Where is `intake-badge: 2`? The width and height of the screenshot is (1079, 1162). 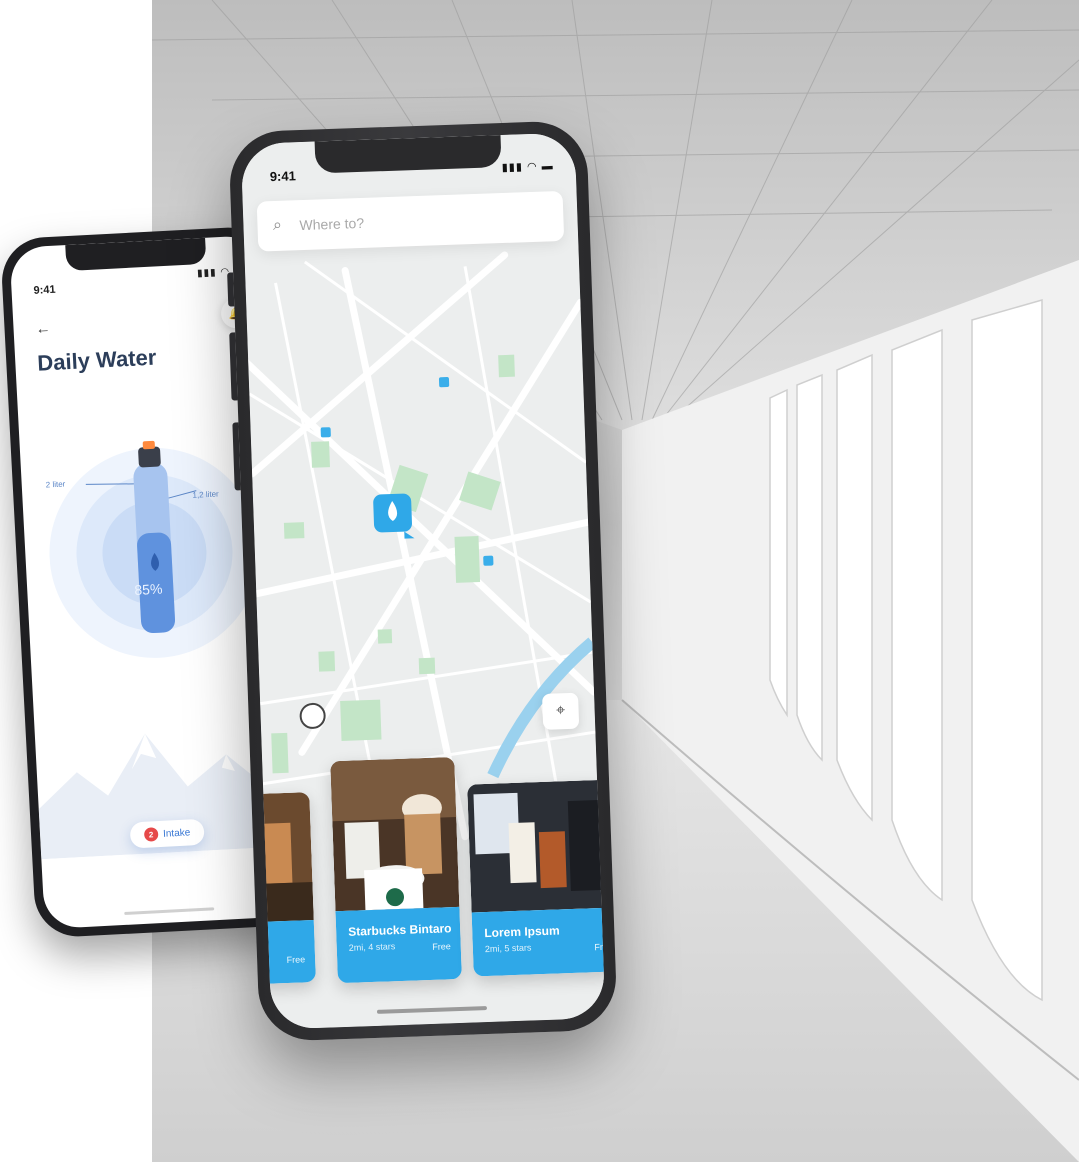 intake-badge: 2 is located at coordinates (151, 834).